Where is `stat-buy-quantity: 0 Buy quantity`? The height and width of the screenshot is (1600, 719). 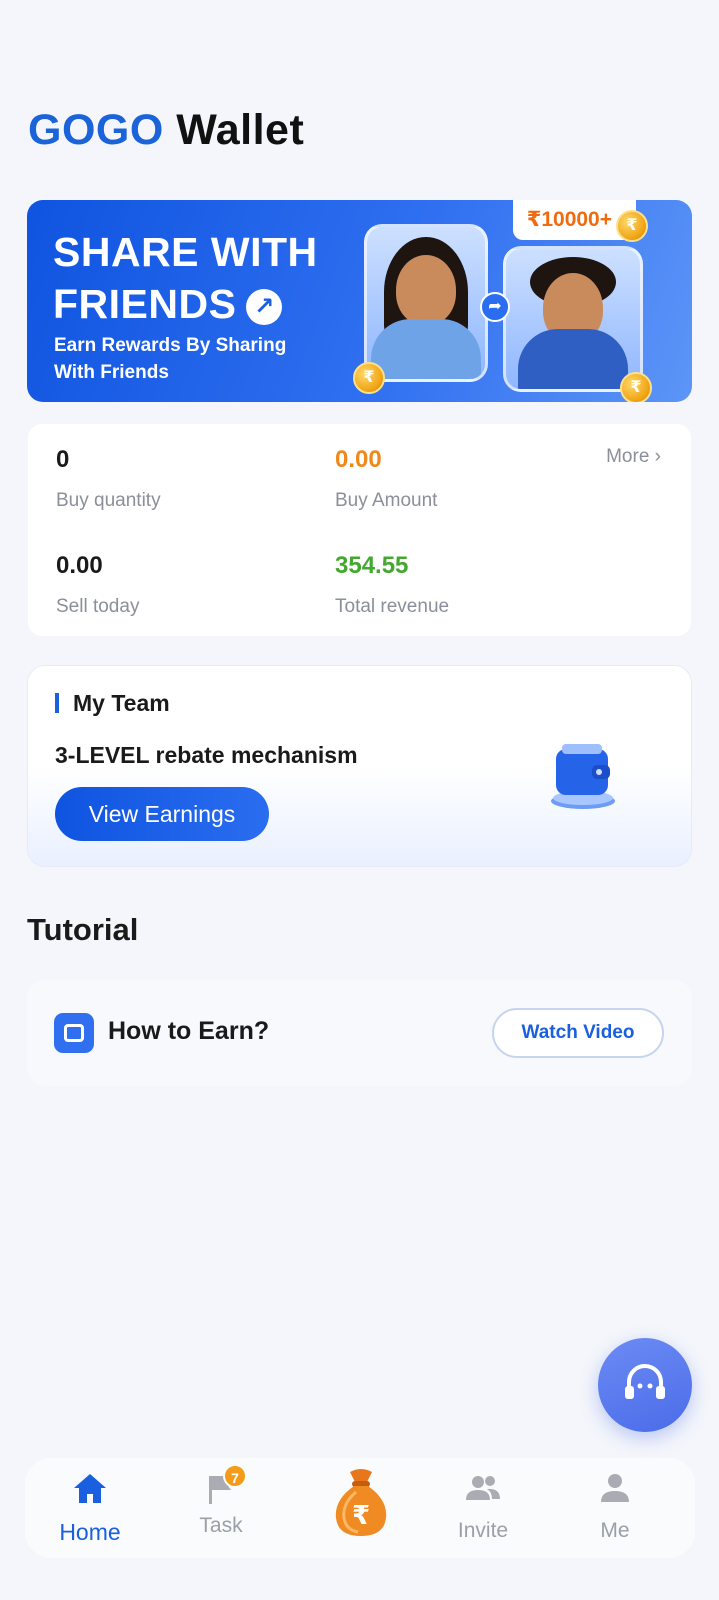 stat-buy-quantity: 0 Buy quantity is located at coordinates (108, 479).